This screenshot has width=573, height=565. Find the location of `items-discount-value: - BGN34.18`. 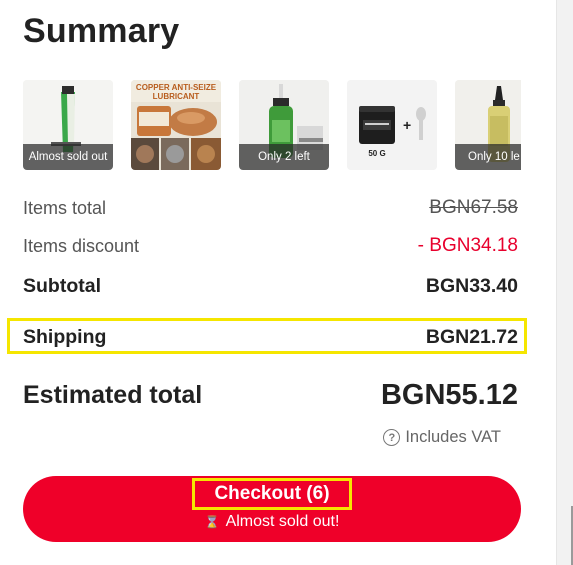

items-discount-value: - BGN34.18 is located at coordinates (467, 245).